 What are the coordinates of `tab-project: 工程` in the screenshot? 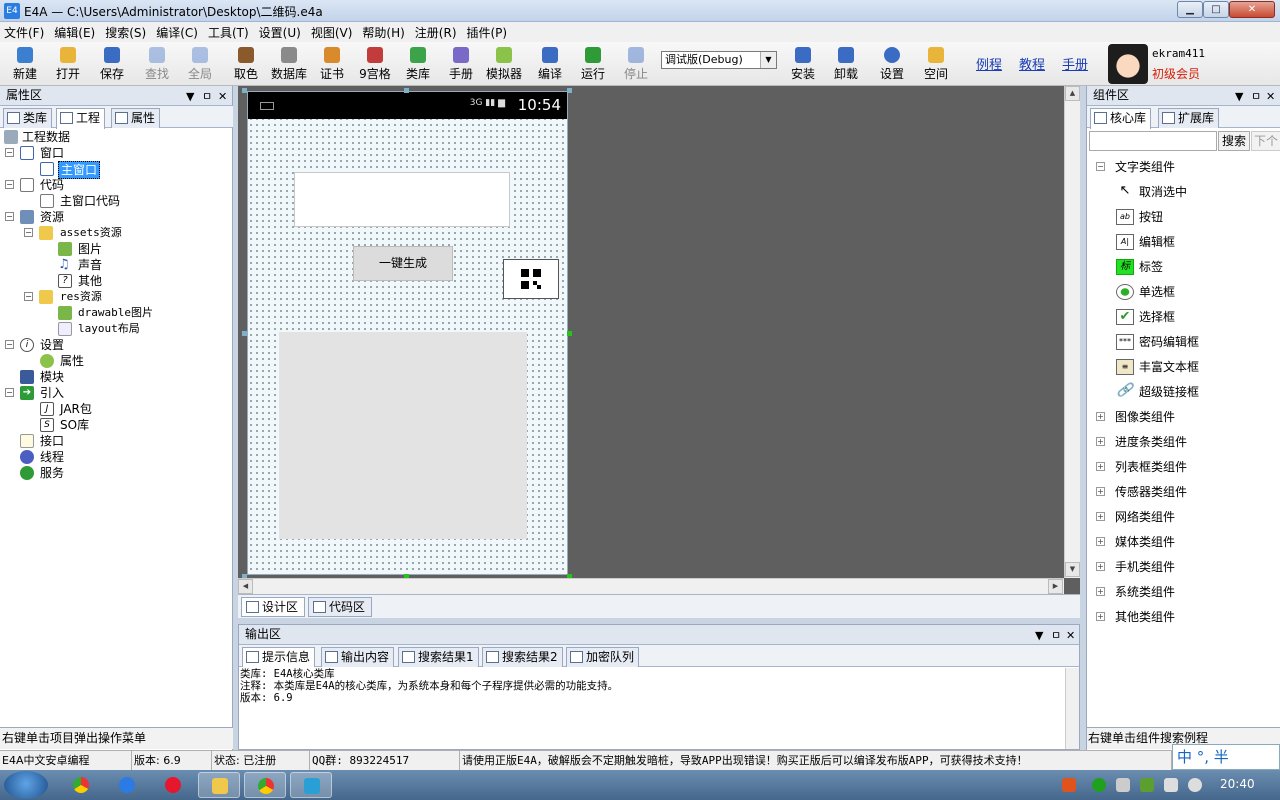 It's located at (81, 118).